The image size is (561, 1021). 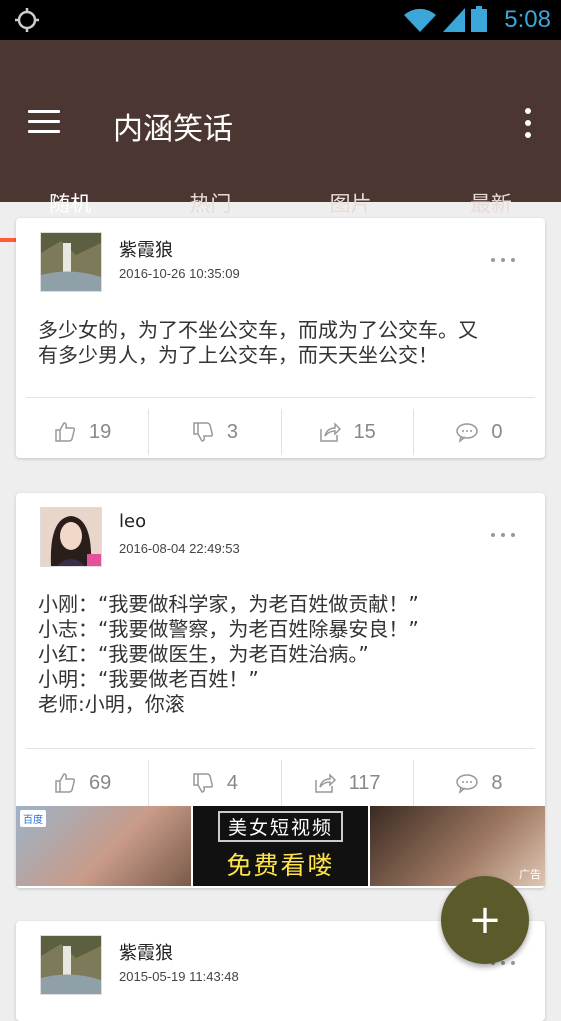 I want to click on comment-count: 8, so click(x=497, y=782).